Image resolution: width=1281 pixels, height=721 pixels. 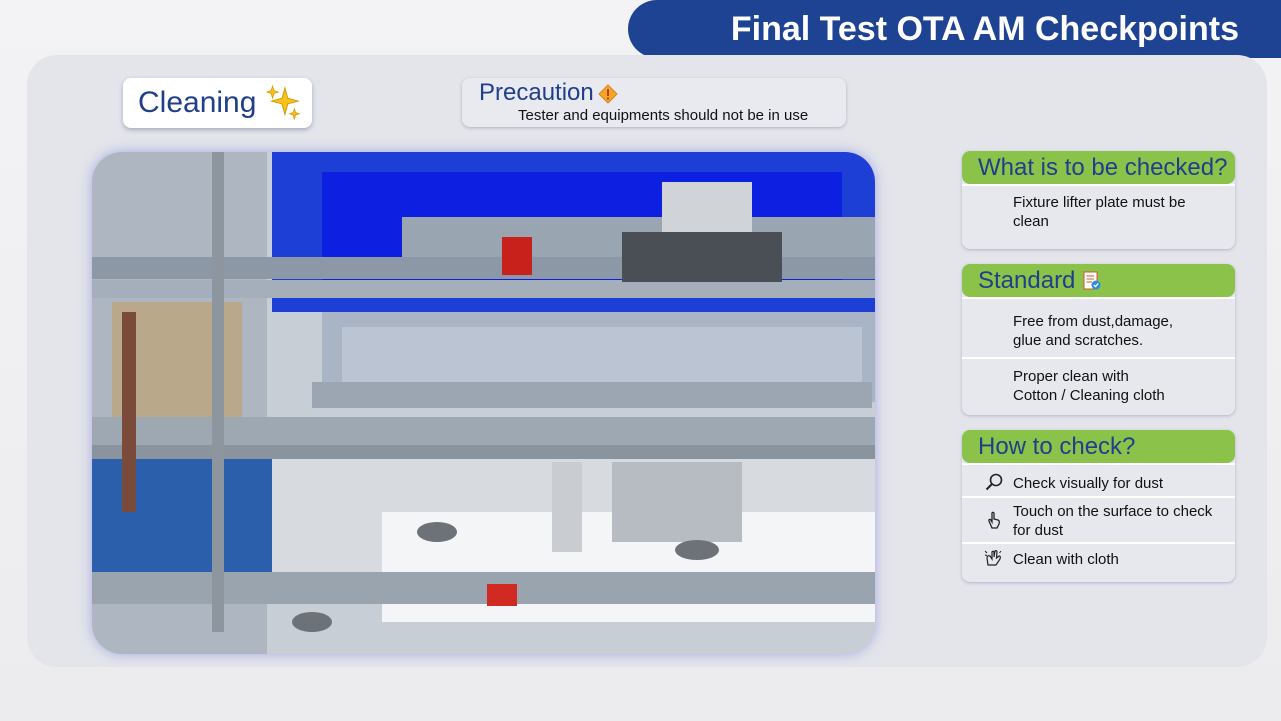 What do you see at coordinates (536, 92) in the screenshot?
I see `precaution-title: Precaution` at bounding box center [536, 92].